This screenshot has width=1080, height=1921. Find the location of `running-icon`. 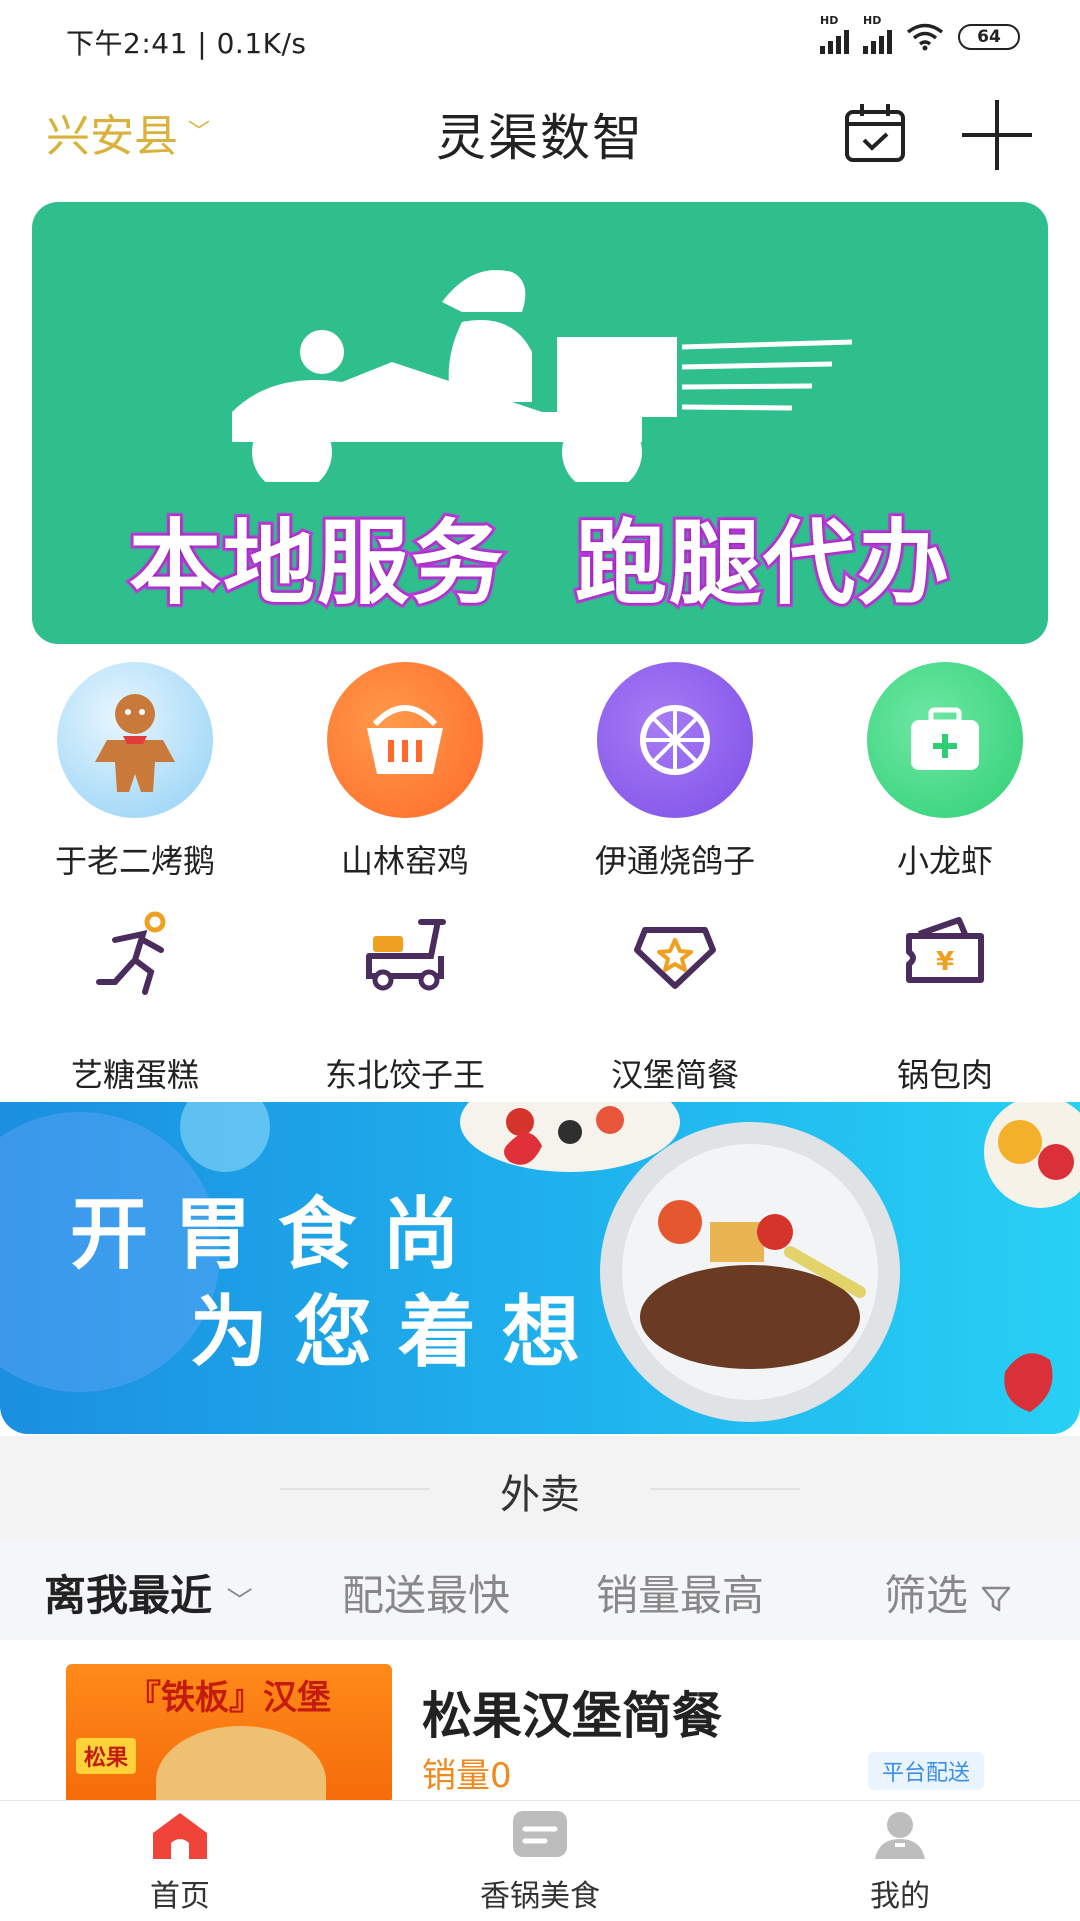

running-icon is located at coordinates (131, 953).